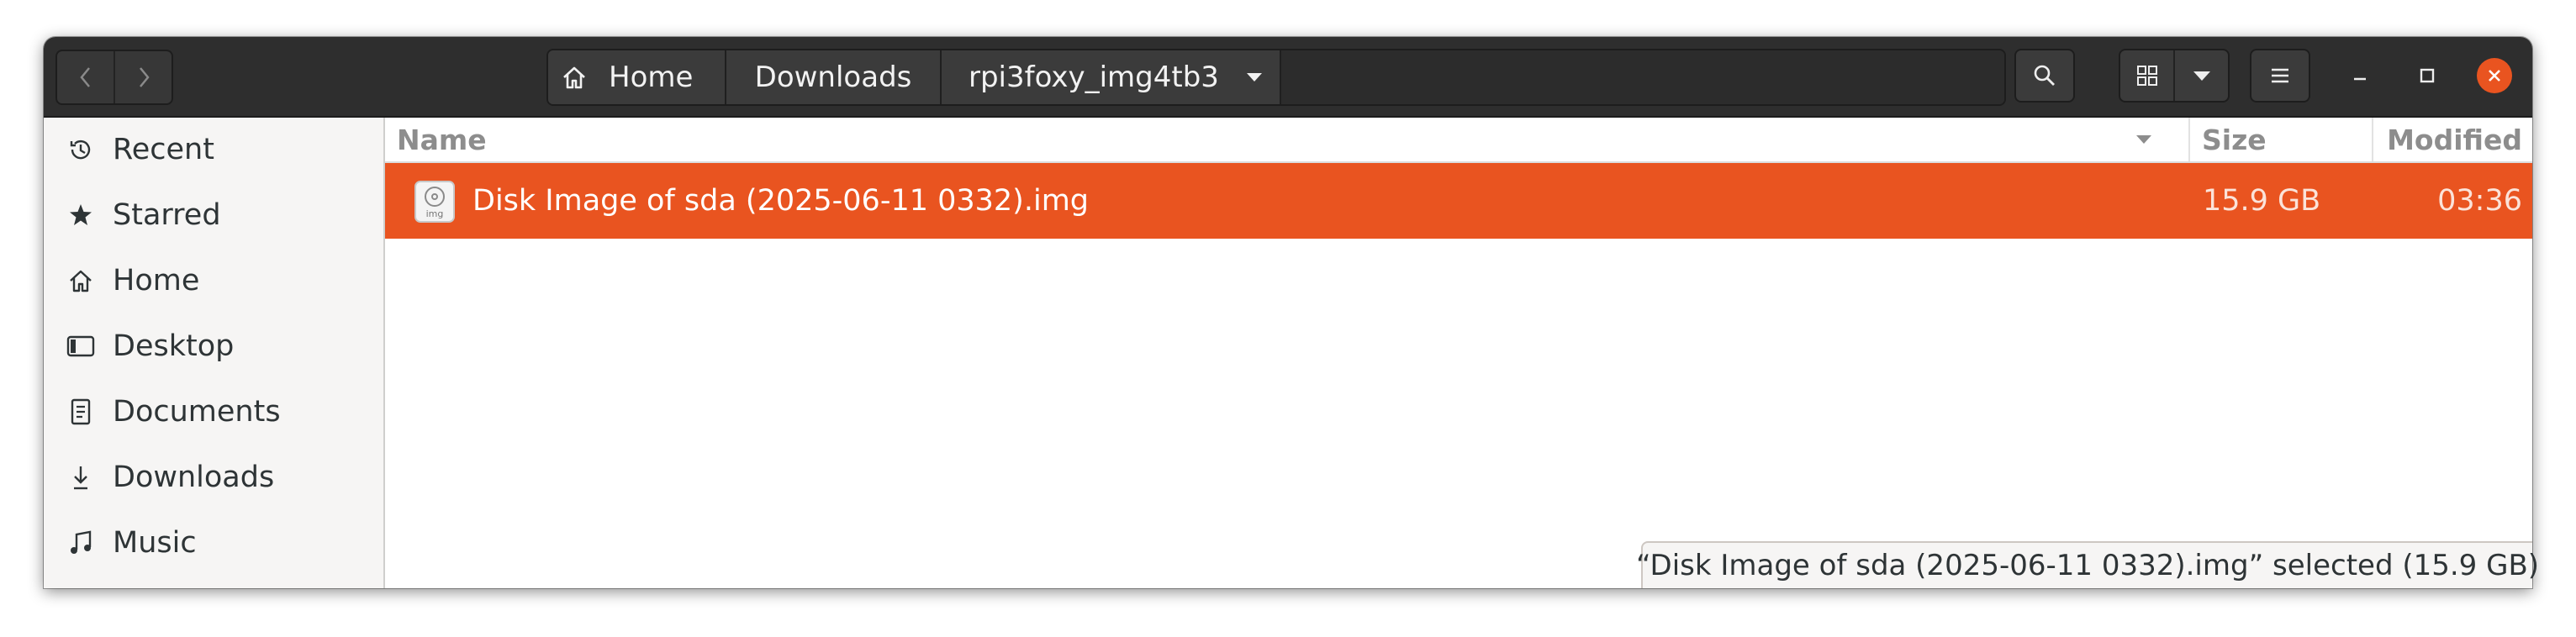 Image resolution: width=2576 pixels, height=637 pixels. Describe the element at coordinates (155, 543) in the screenshot. I see `sidebar-item-label: Music` at that location.